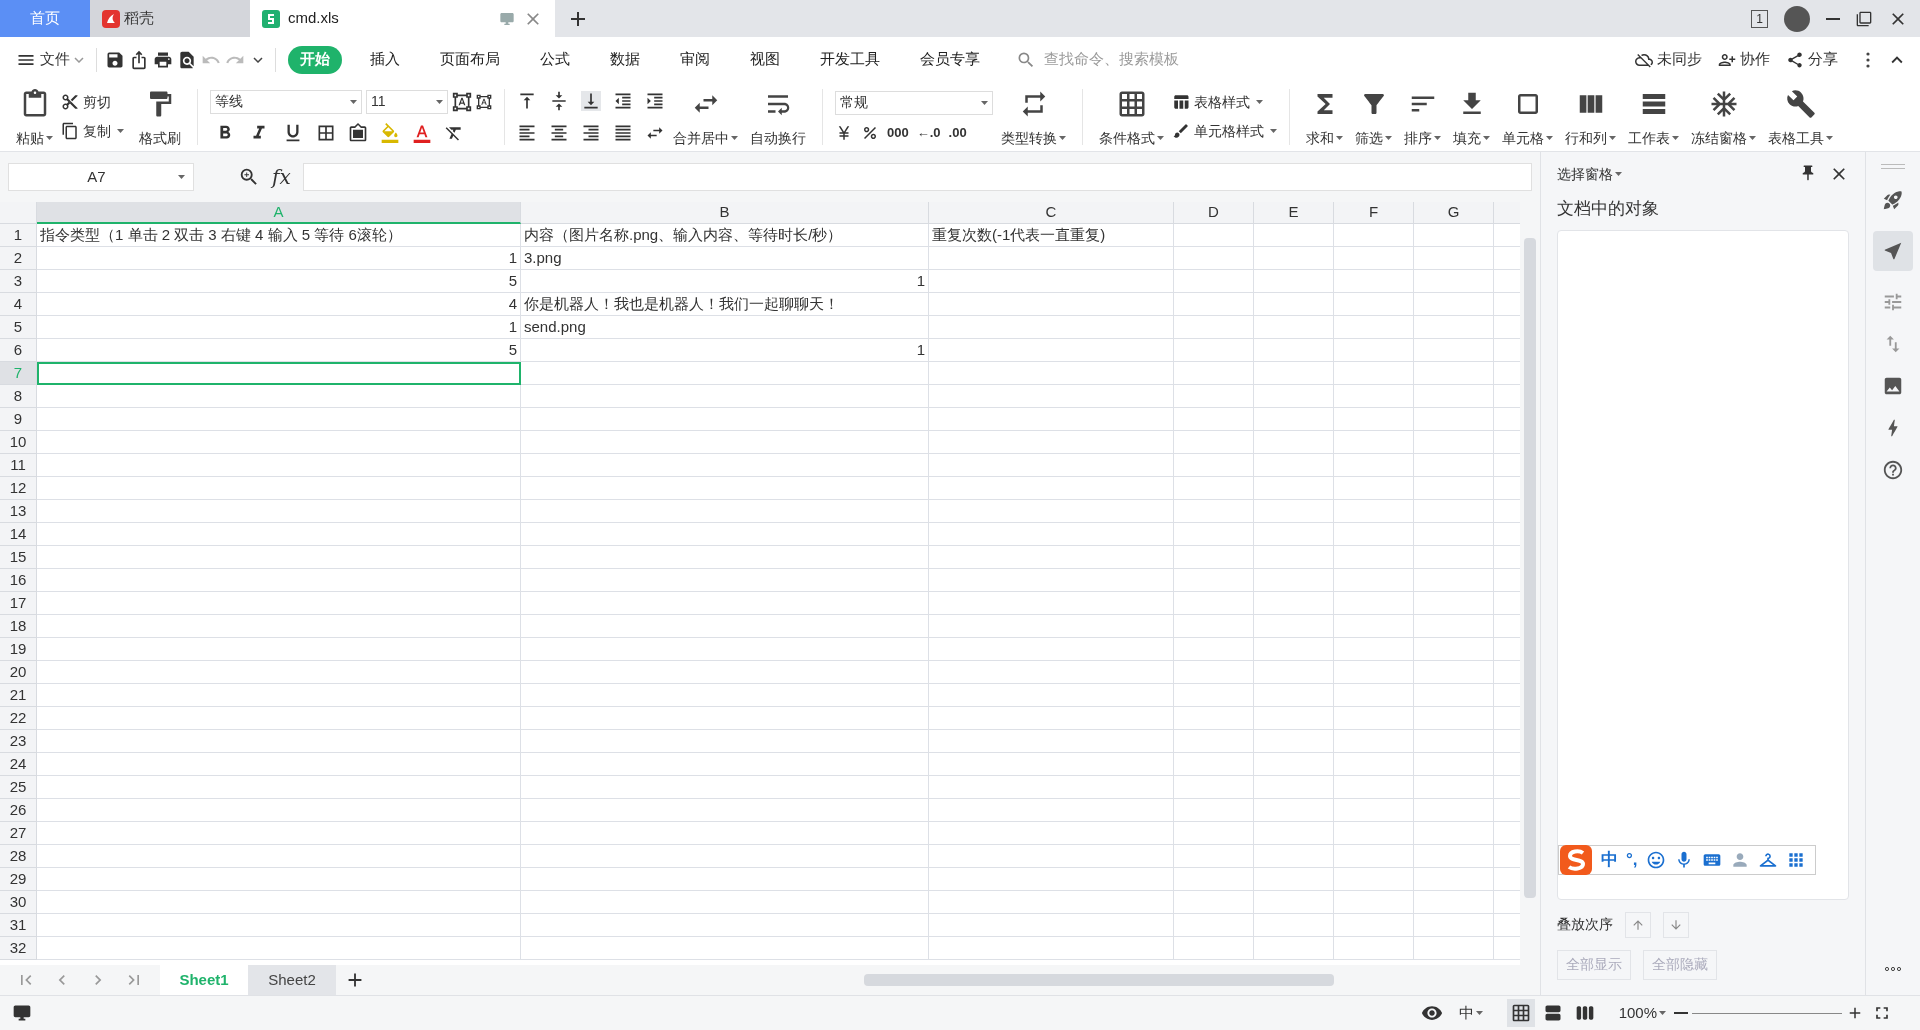  What do you see at coordinates (18, 419) in the screenshot?
I see `row-header: 9` at bounding box center [18, 419].